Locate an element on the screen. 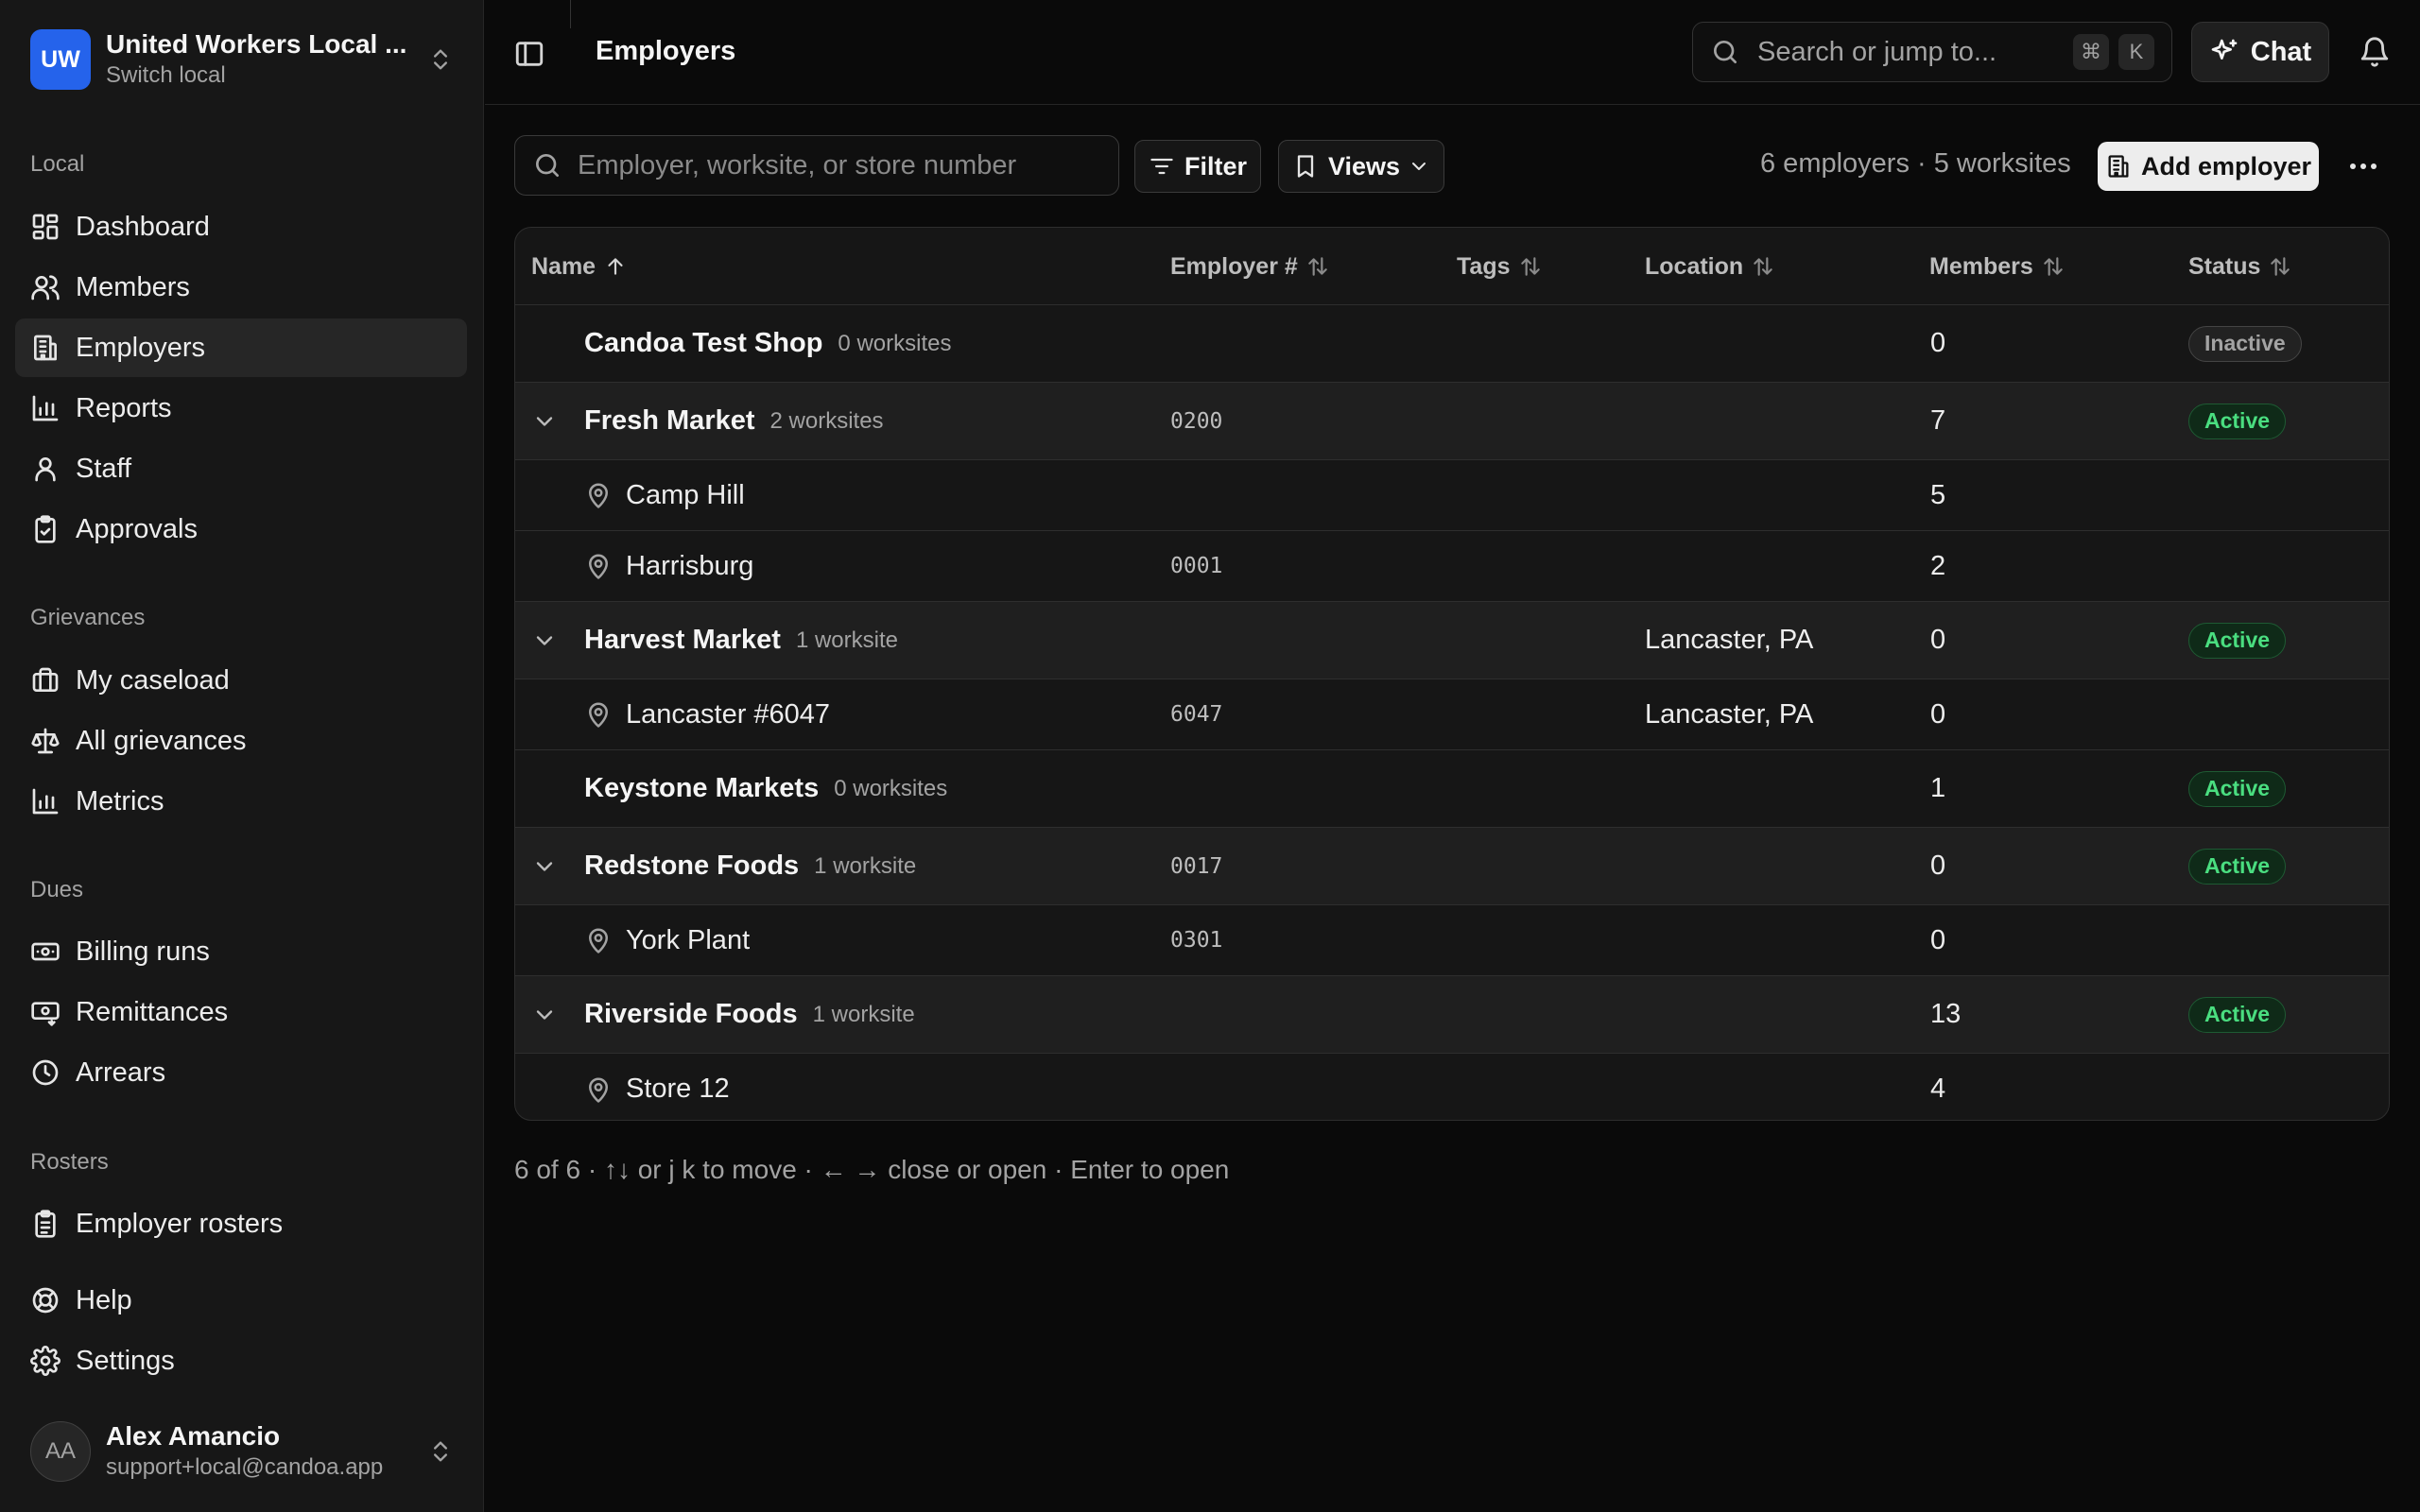 Image resolution: width=2420 pixels, height=1512 pixels. column-header-tags: Tags is located at coordinates (1500, 266).